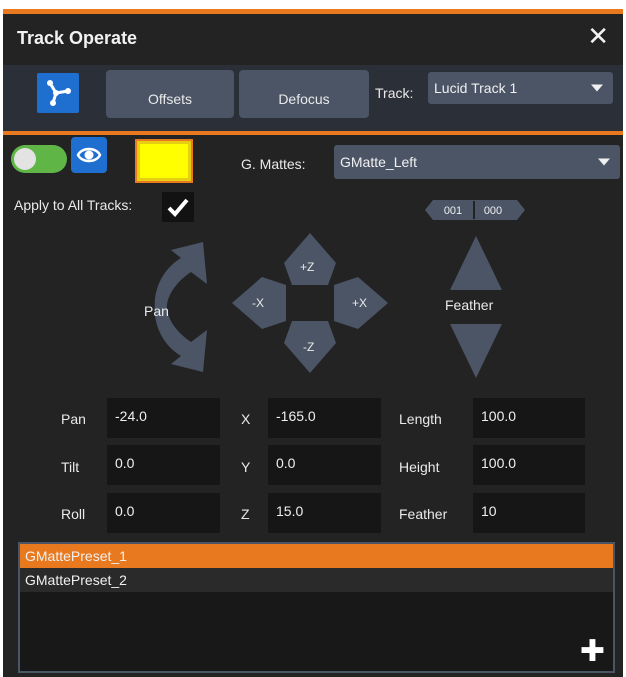 This screenshot has width=626, height=677. Describe the element at coordinates (477, 162) in the screenshot. I see `gmattes-select: GMatte_Left` at that location.